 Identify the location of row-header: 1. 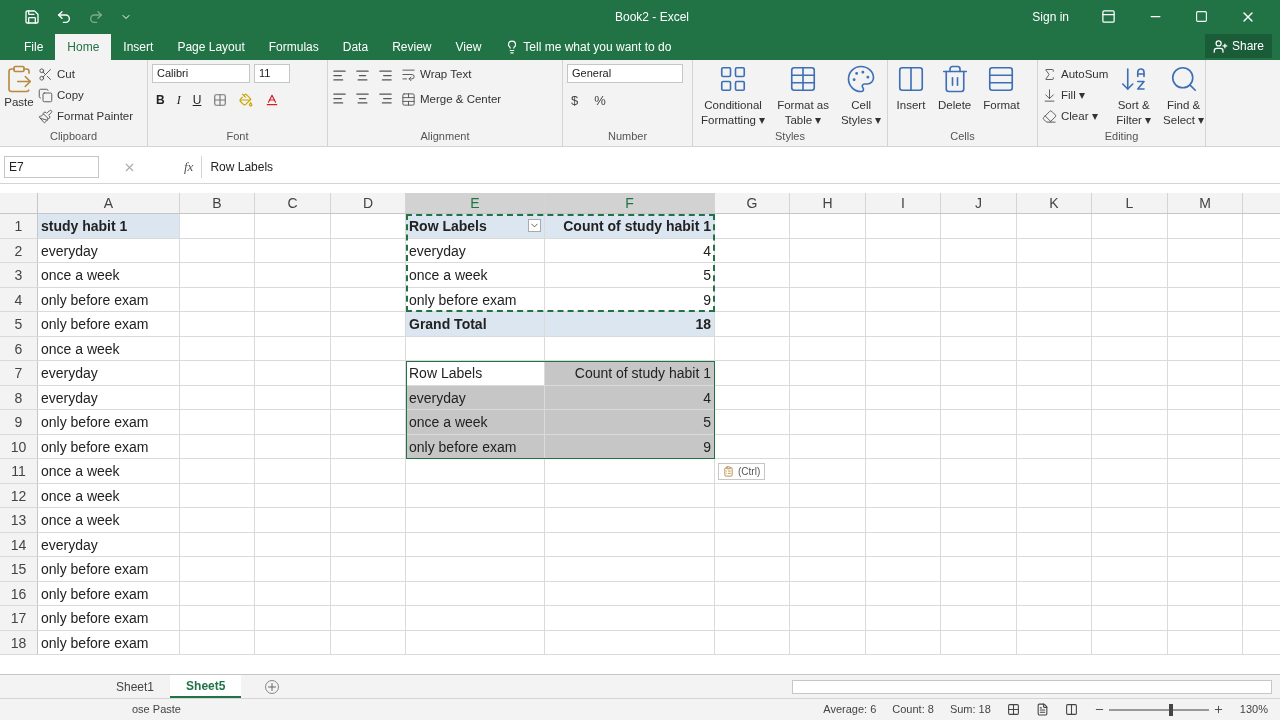
(19, 226).